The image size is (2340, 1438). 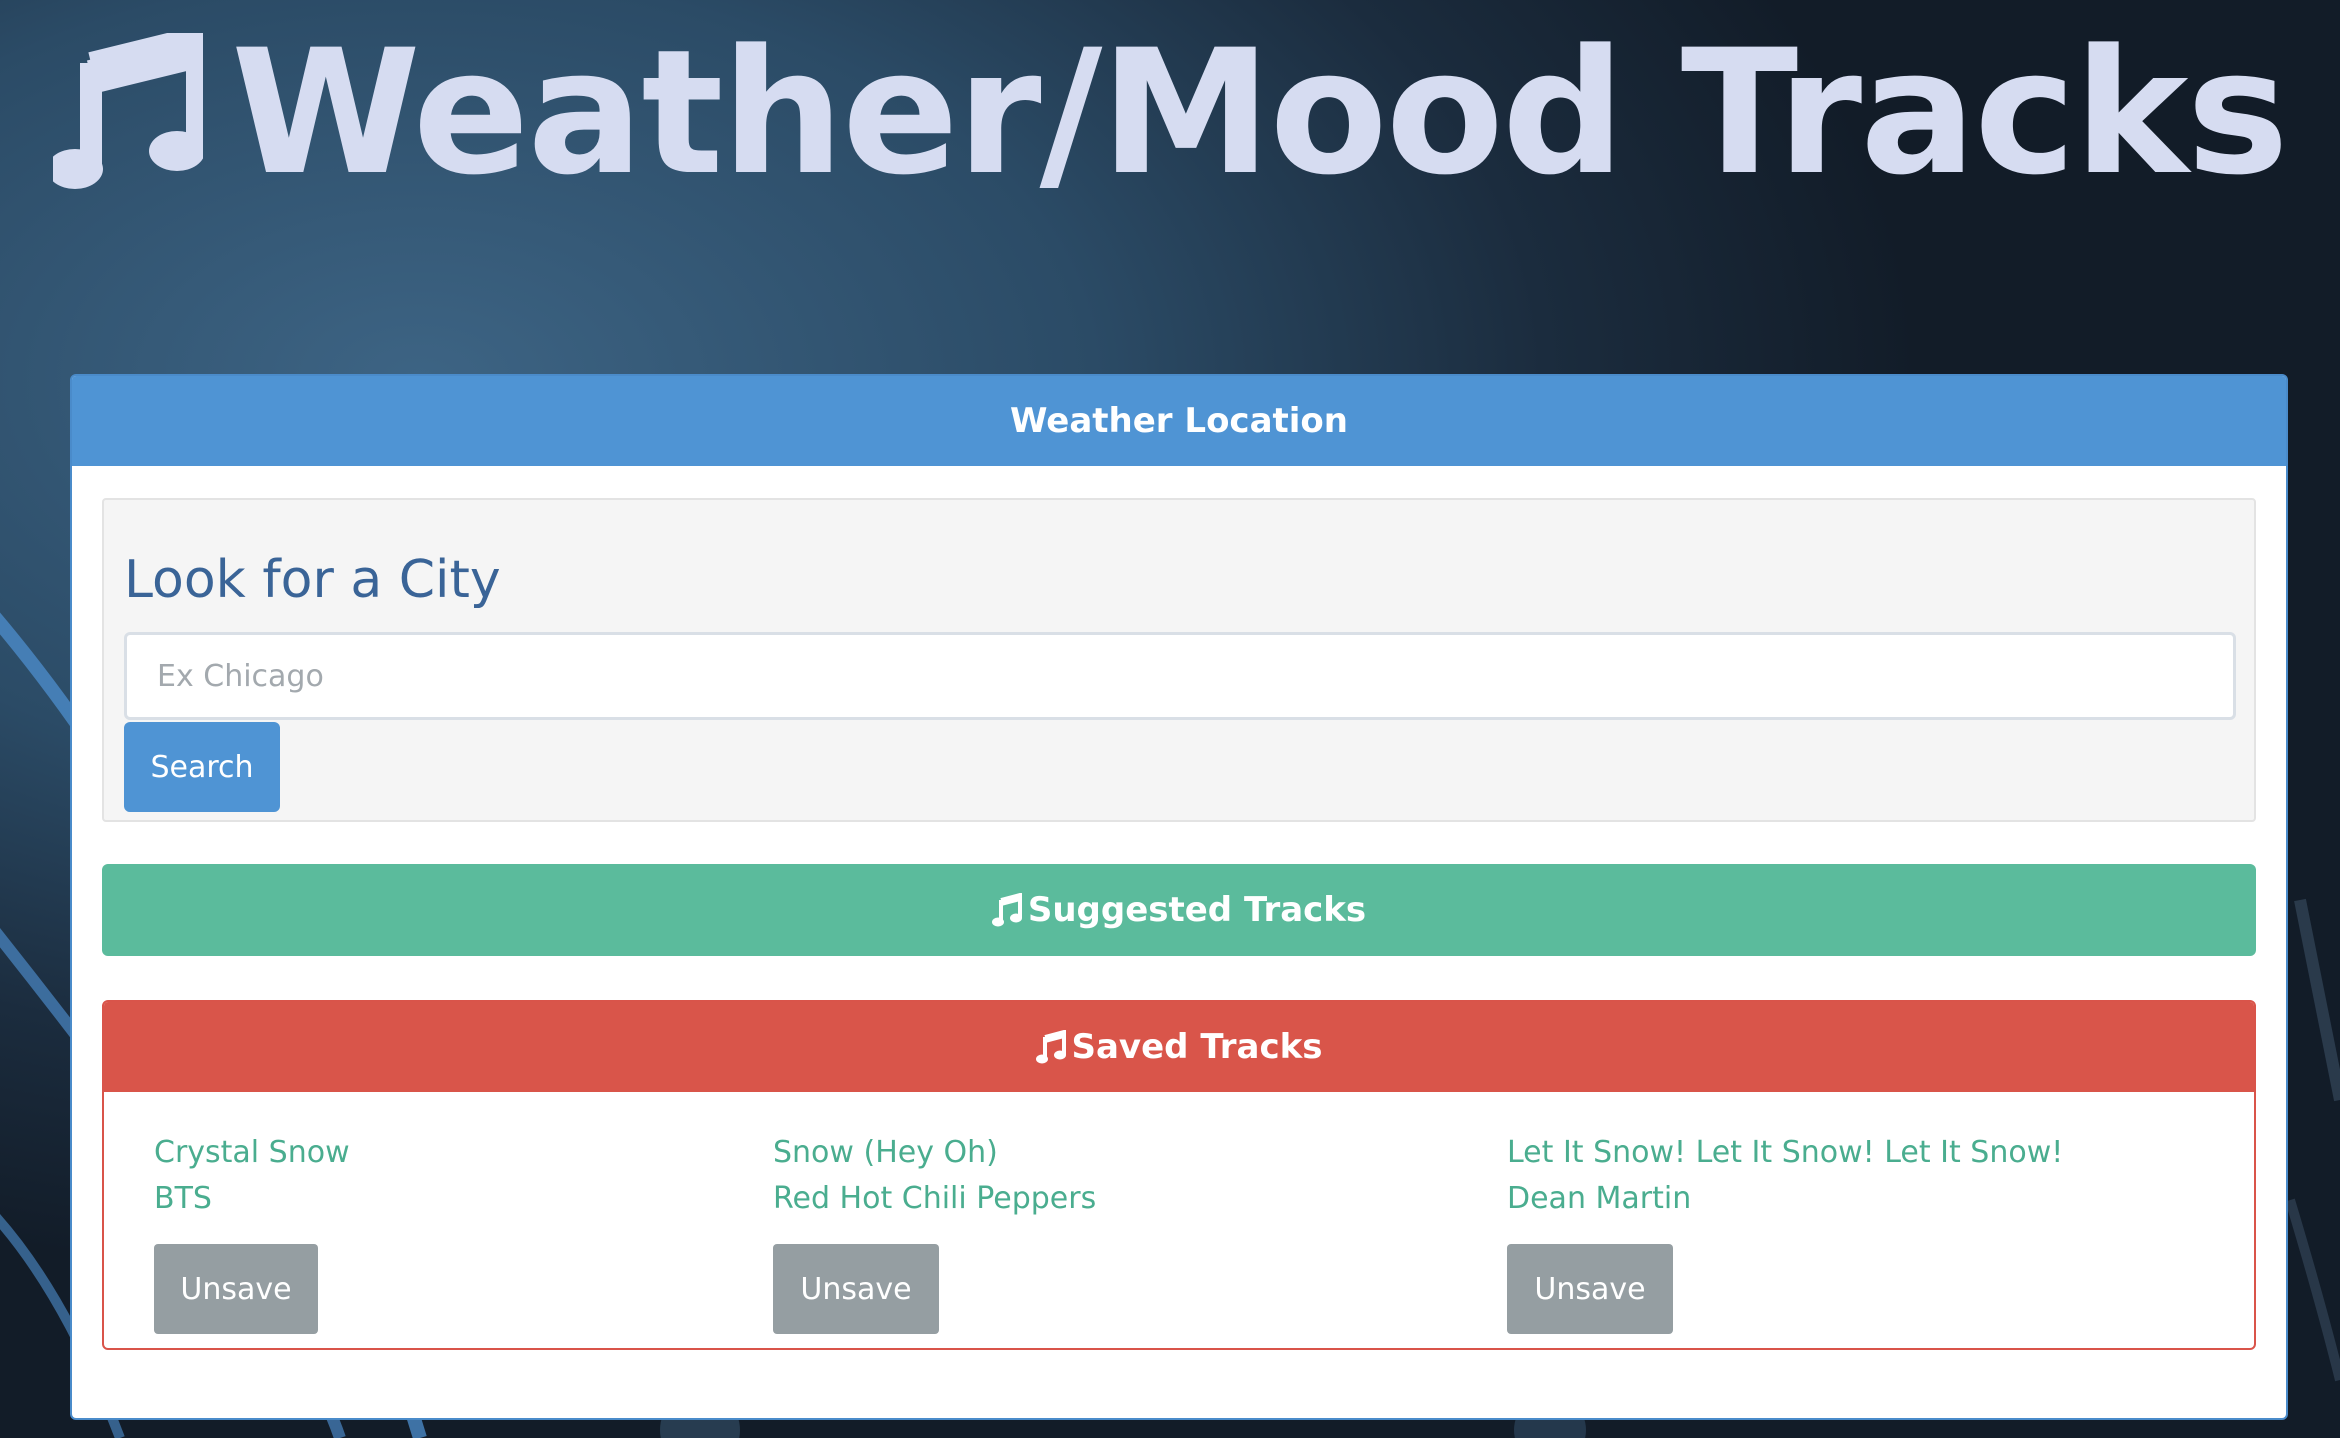 What do you see at coordinates (252, 1153) in the screenshot?
I see `track-title-link: Crystal Snow` at bounding box center [252, 1153].